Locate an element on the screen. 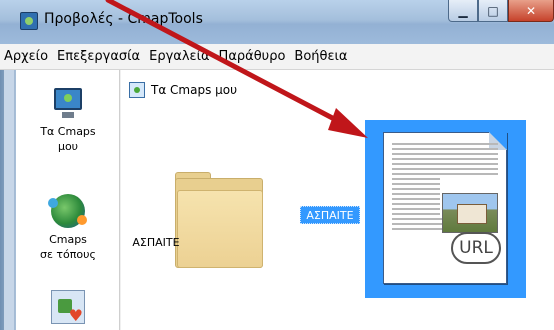 The width and height of the screenshot is (554, 330). folder-icon is located at coordinates (219, 220).